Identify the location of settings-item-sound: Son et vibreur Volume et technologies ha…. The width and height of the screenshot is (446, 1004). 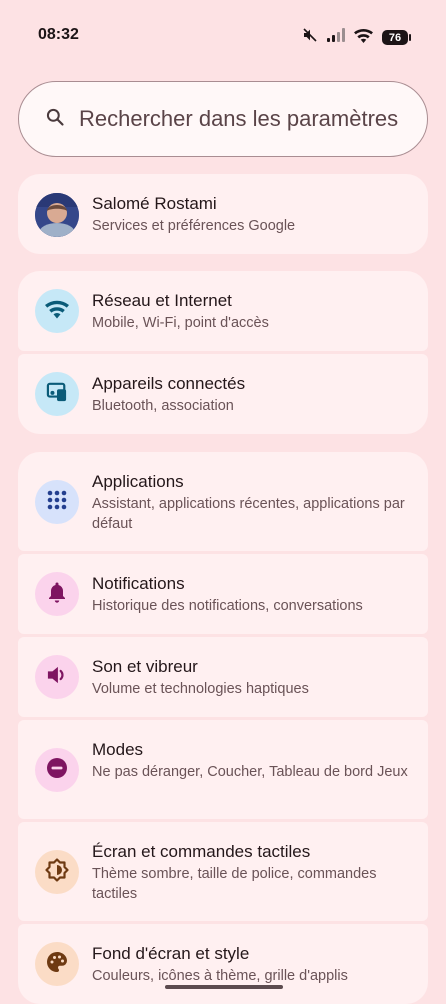
(223, 677).